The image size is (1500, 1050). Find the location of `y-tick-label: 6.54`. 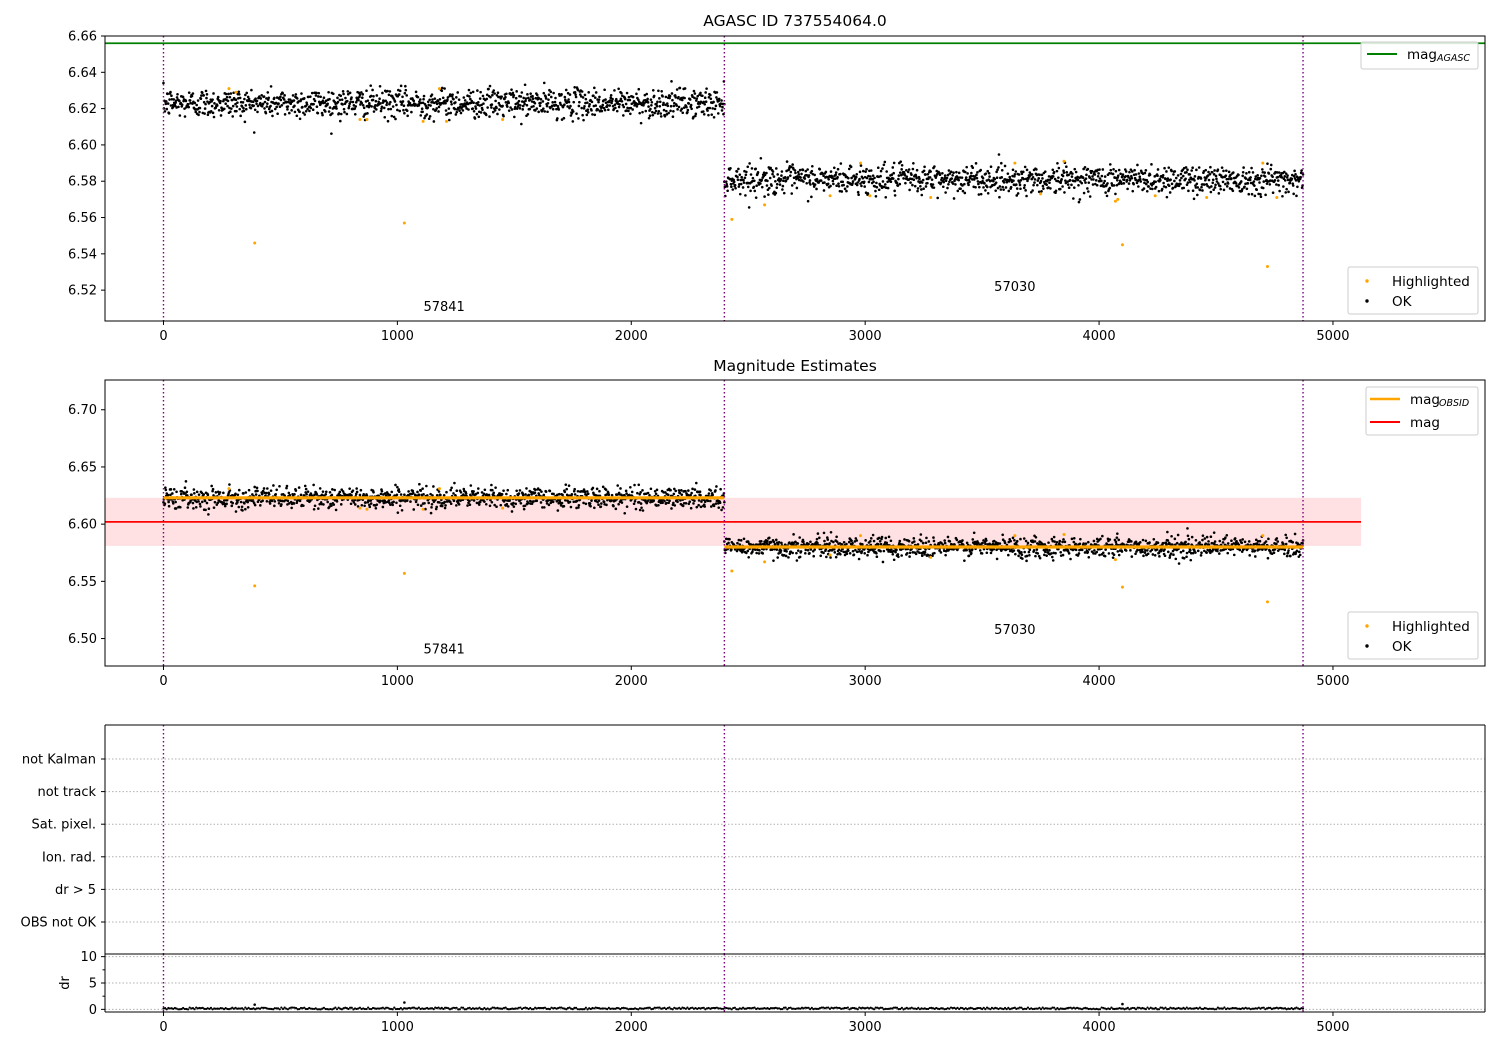

y-tick-label: 6.54 is located at coordinates (82, 254).